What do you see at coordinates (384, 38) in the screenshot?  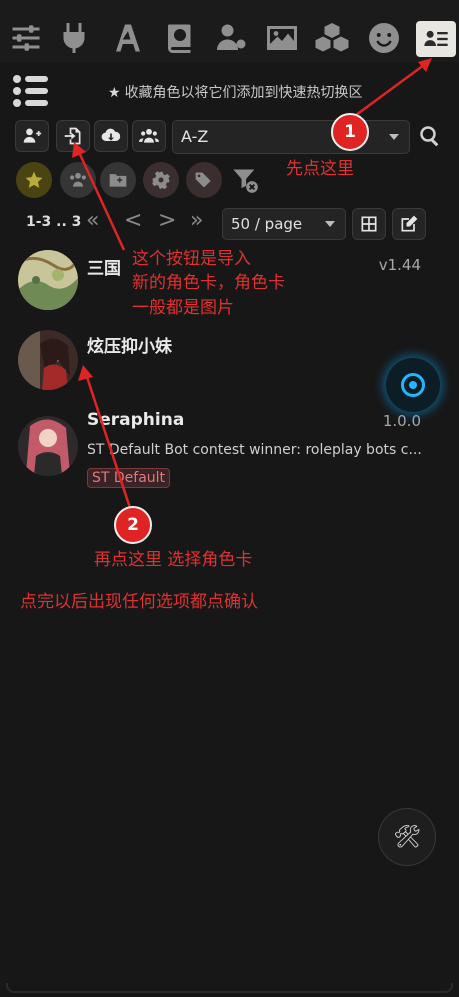 I see `smile-icon` at bounding box center [384, 38].